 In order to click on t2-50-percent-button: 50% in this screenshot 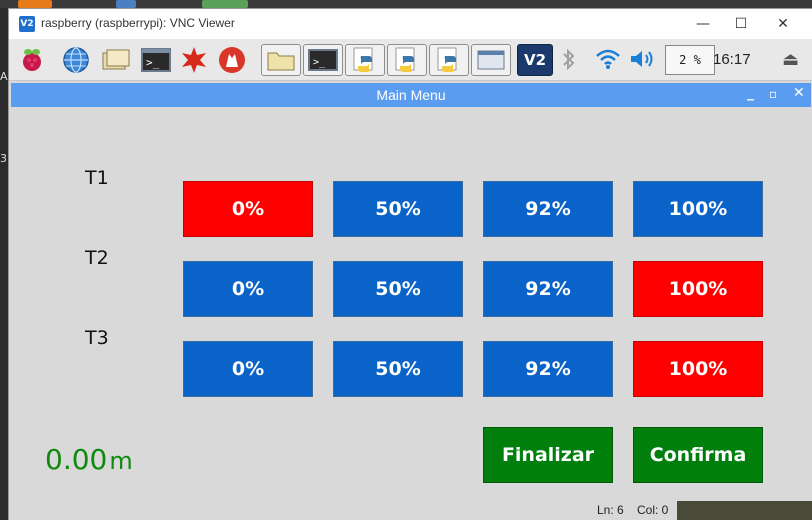, I will do `click(398, 289)`.